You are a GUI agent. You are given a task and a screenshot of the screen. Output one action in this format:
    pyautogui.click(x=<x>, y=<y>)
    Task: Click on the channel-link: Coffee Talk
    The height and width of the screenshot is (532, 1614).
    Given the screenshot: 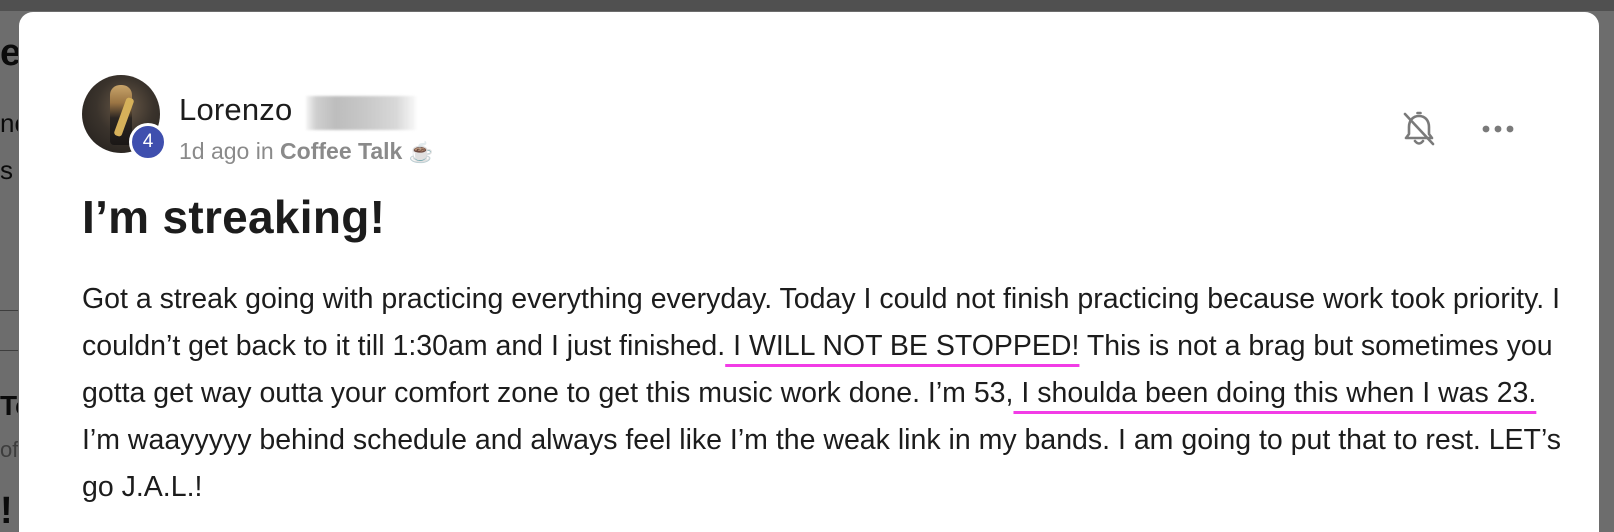 What is the action you would take?
    pyautogui.click(x=341, y=151)
    